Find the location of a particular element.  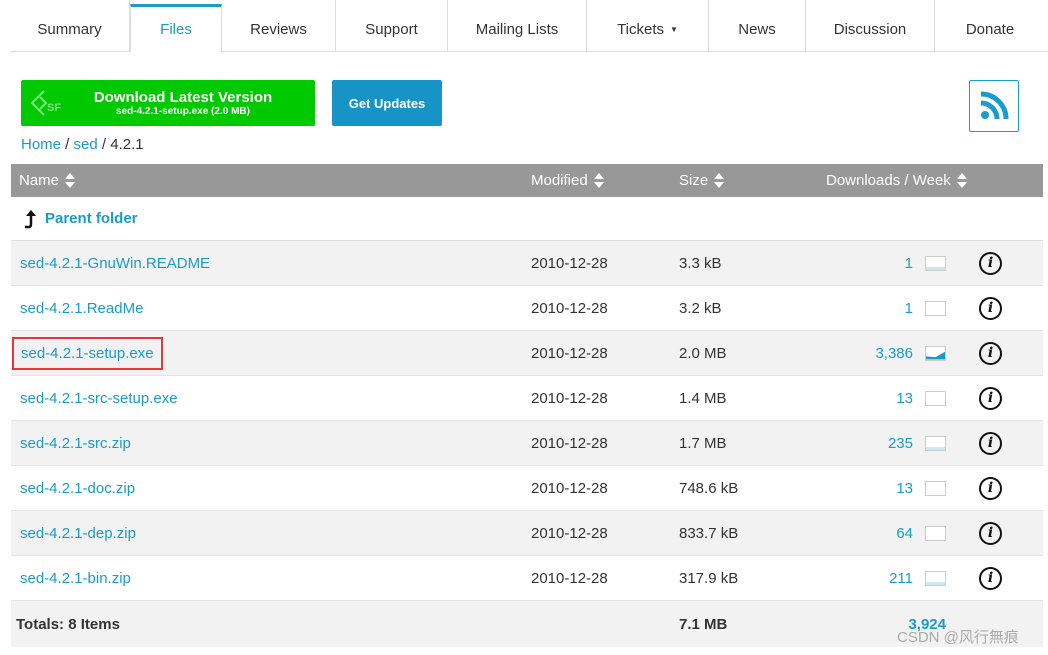

file-link-highlighted: sed-4.2.1-setup.exe is located at coordinates (87, 353).